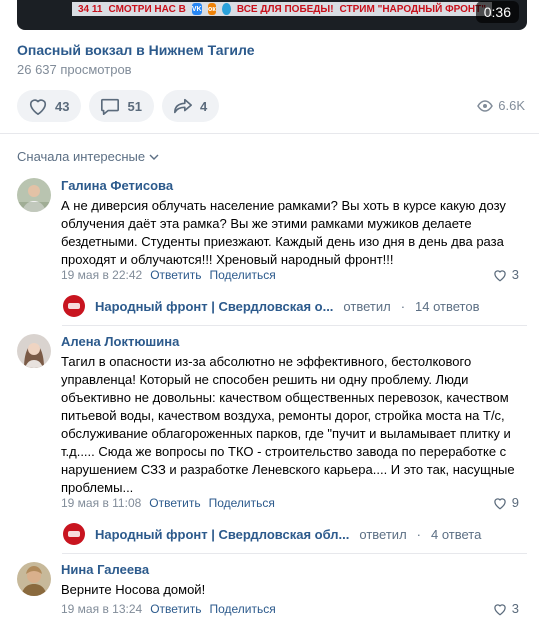  Describe the element at coordinates (90, 9) in the screenshot. I see `ticker-left: 34 11` at that location.